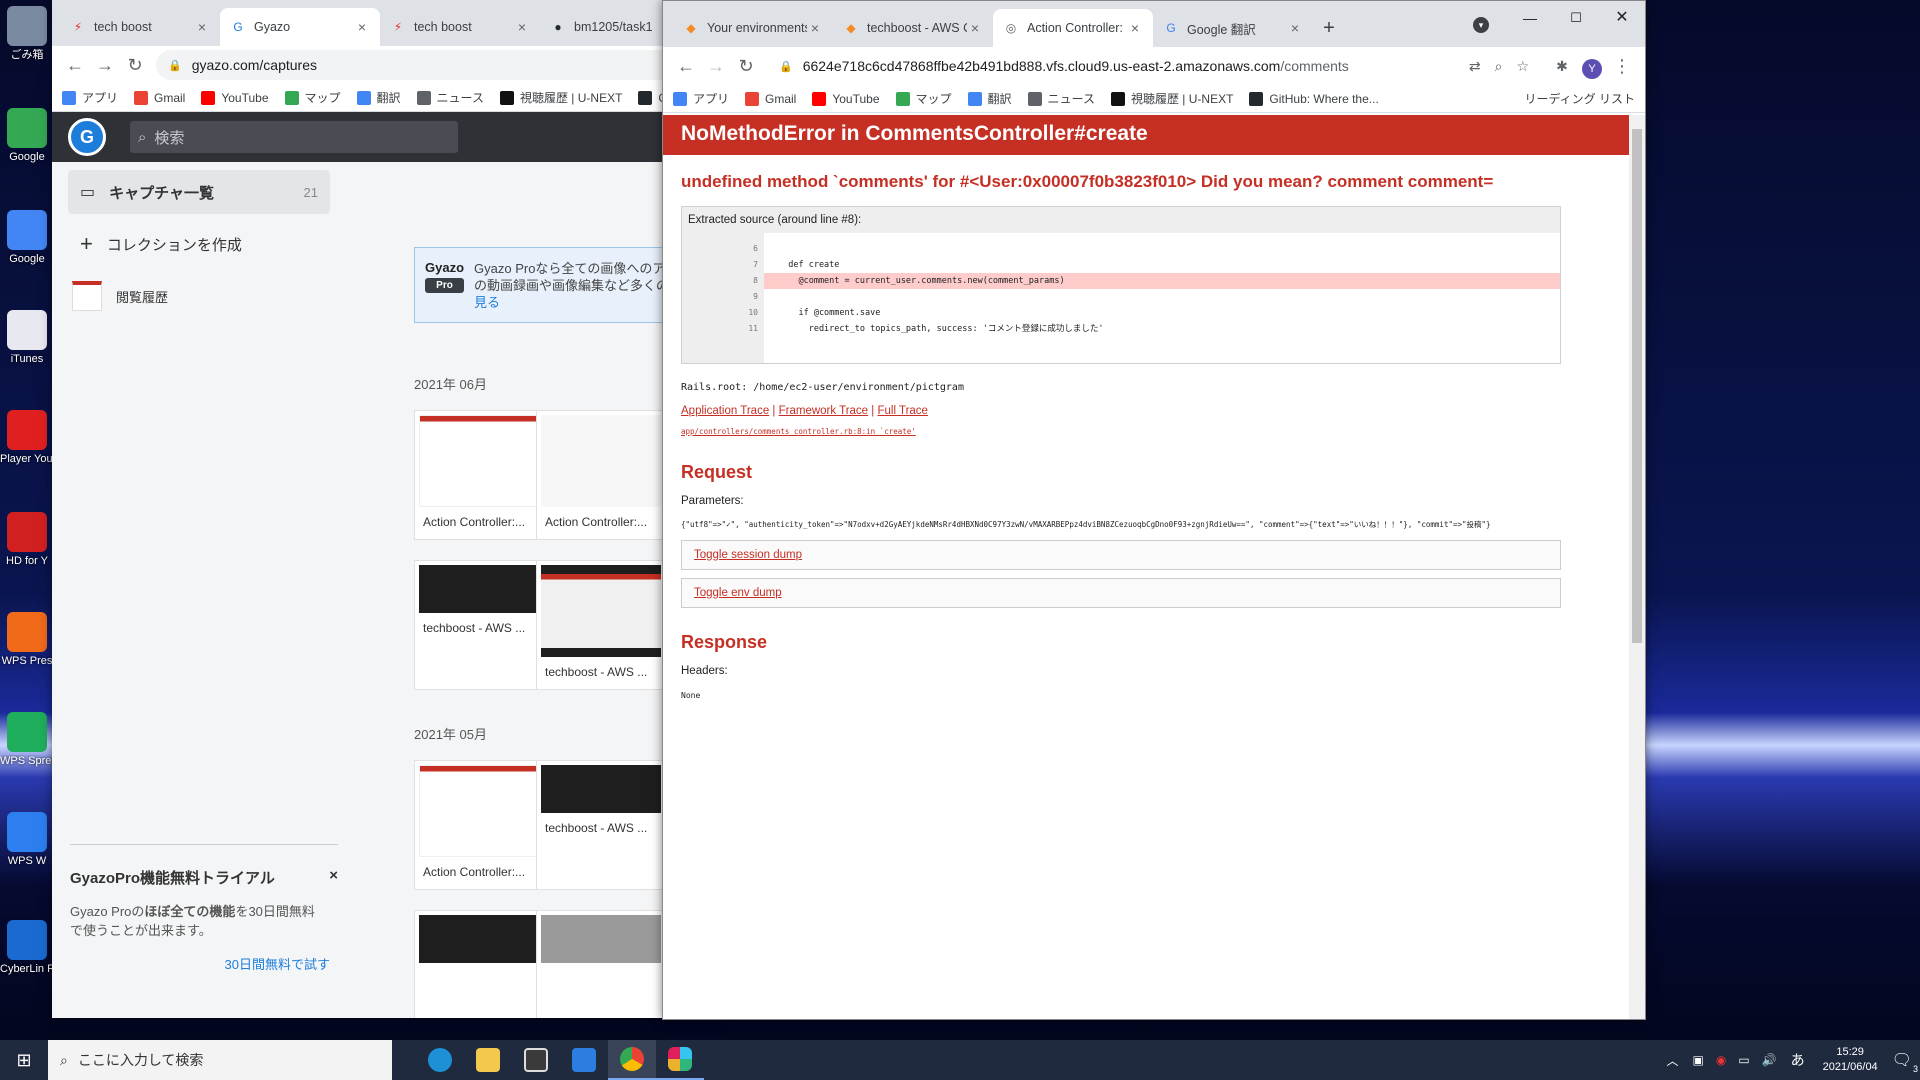 The image size is (1920, 1080). What do you see at coordinates (1905, 1062) in the screenshot?
I see `notification-icon: 🗨 3` at bounding box center [1905, 1062].